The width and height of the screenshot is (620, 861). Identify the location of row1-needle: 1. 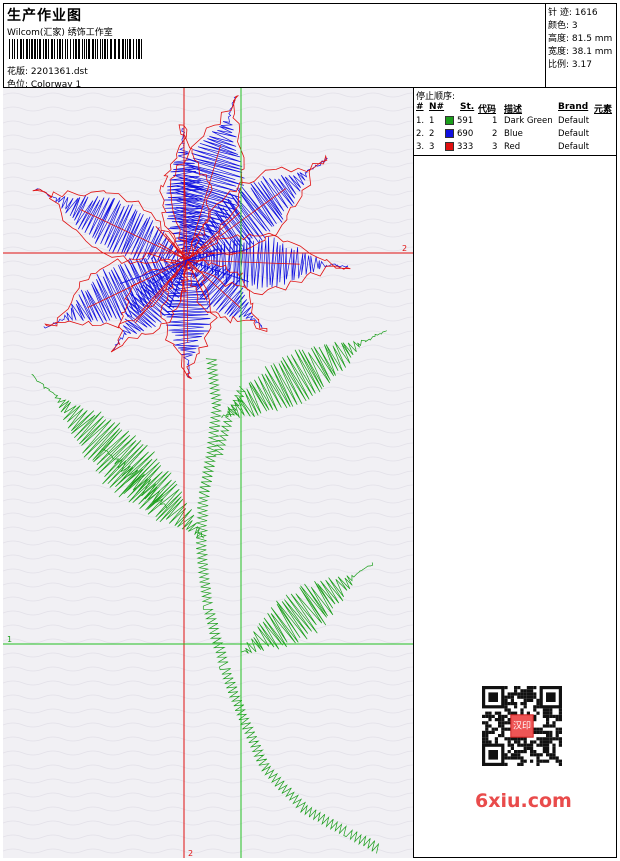
(432, 121).